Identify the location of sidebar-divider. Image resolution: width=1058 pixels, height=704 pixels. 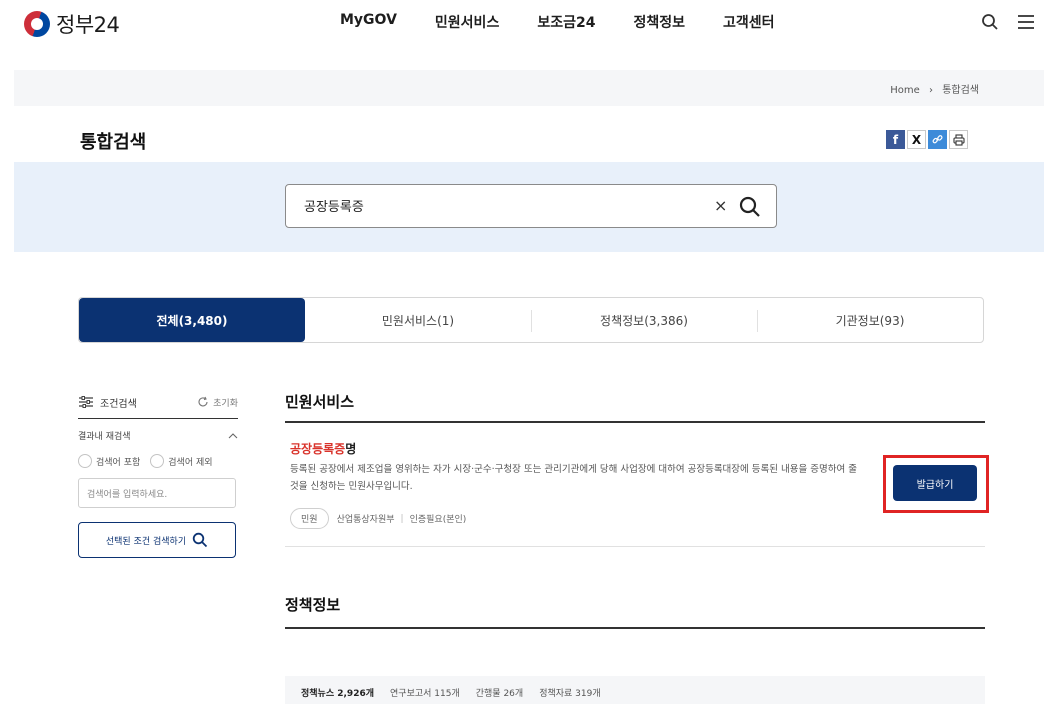
(158, 418).